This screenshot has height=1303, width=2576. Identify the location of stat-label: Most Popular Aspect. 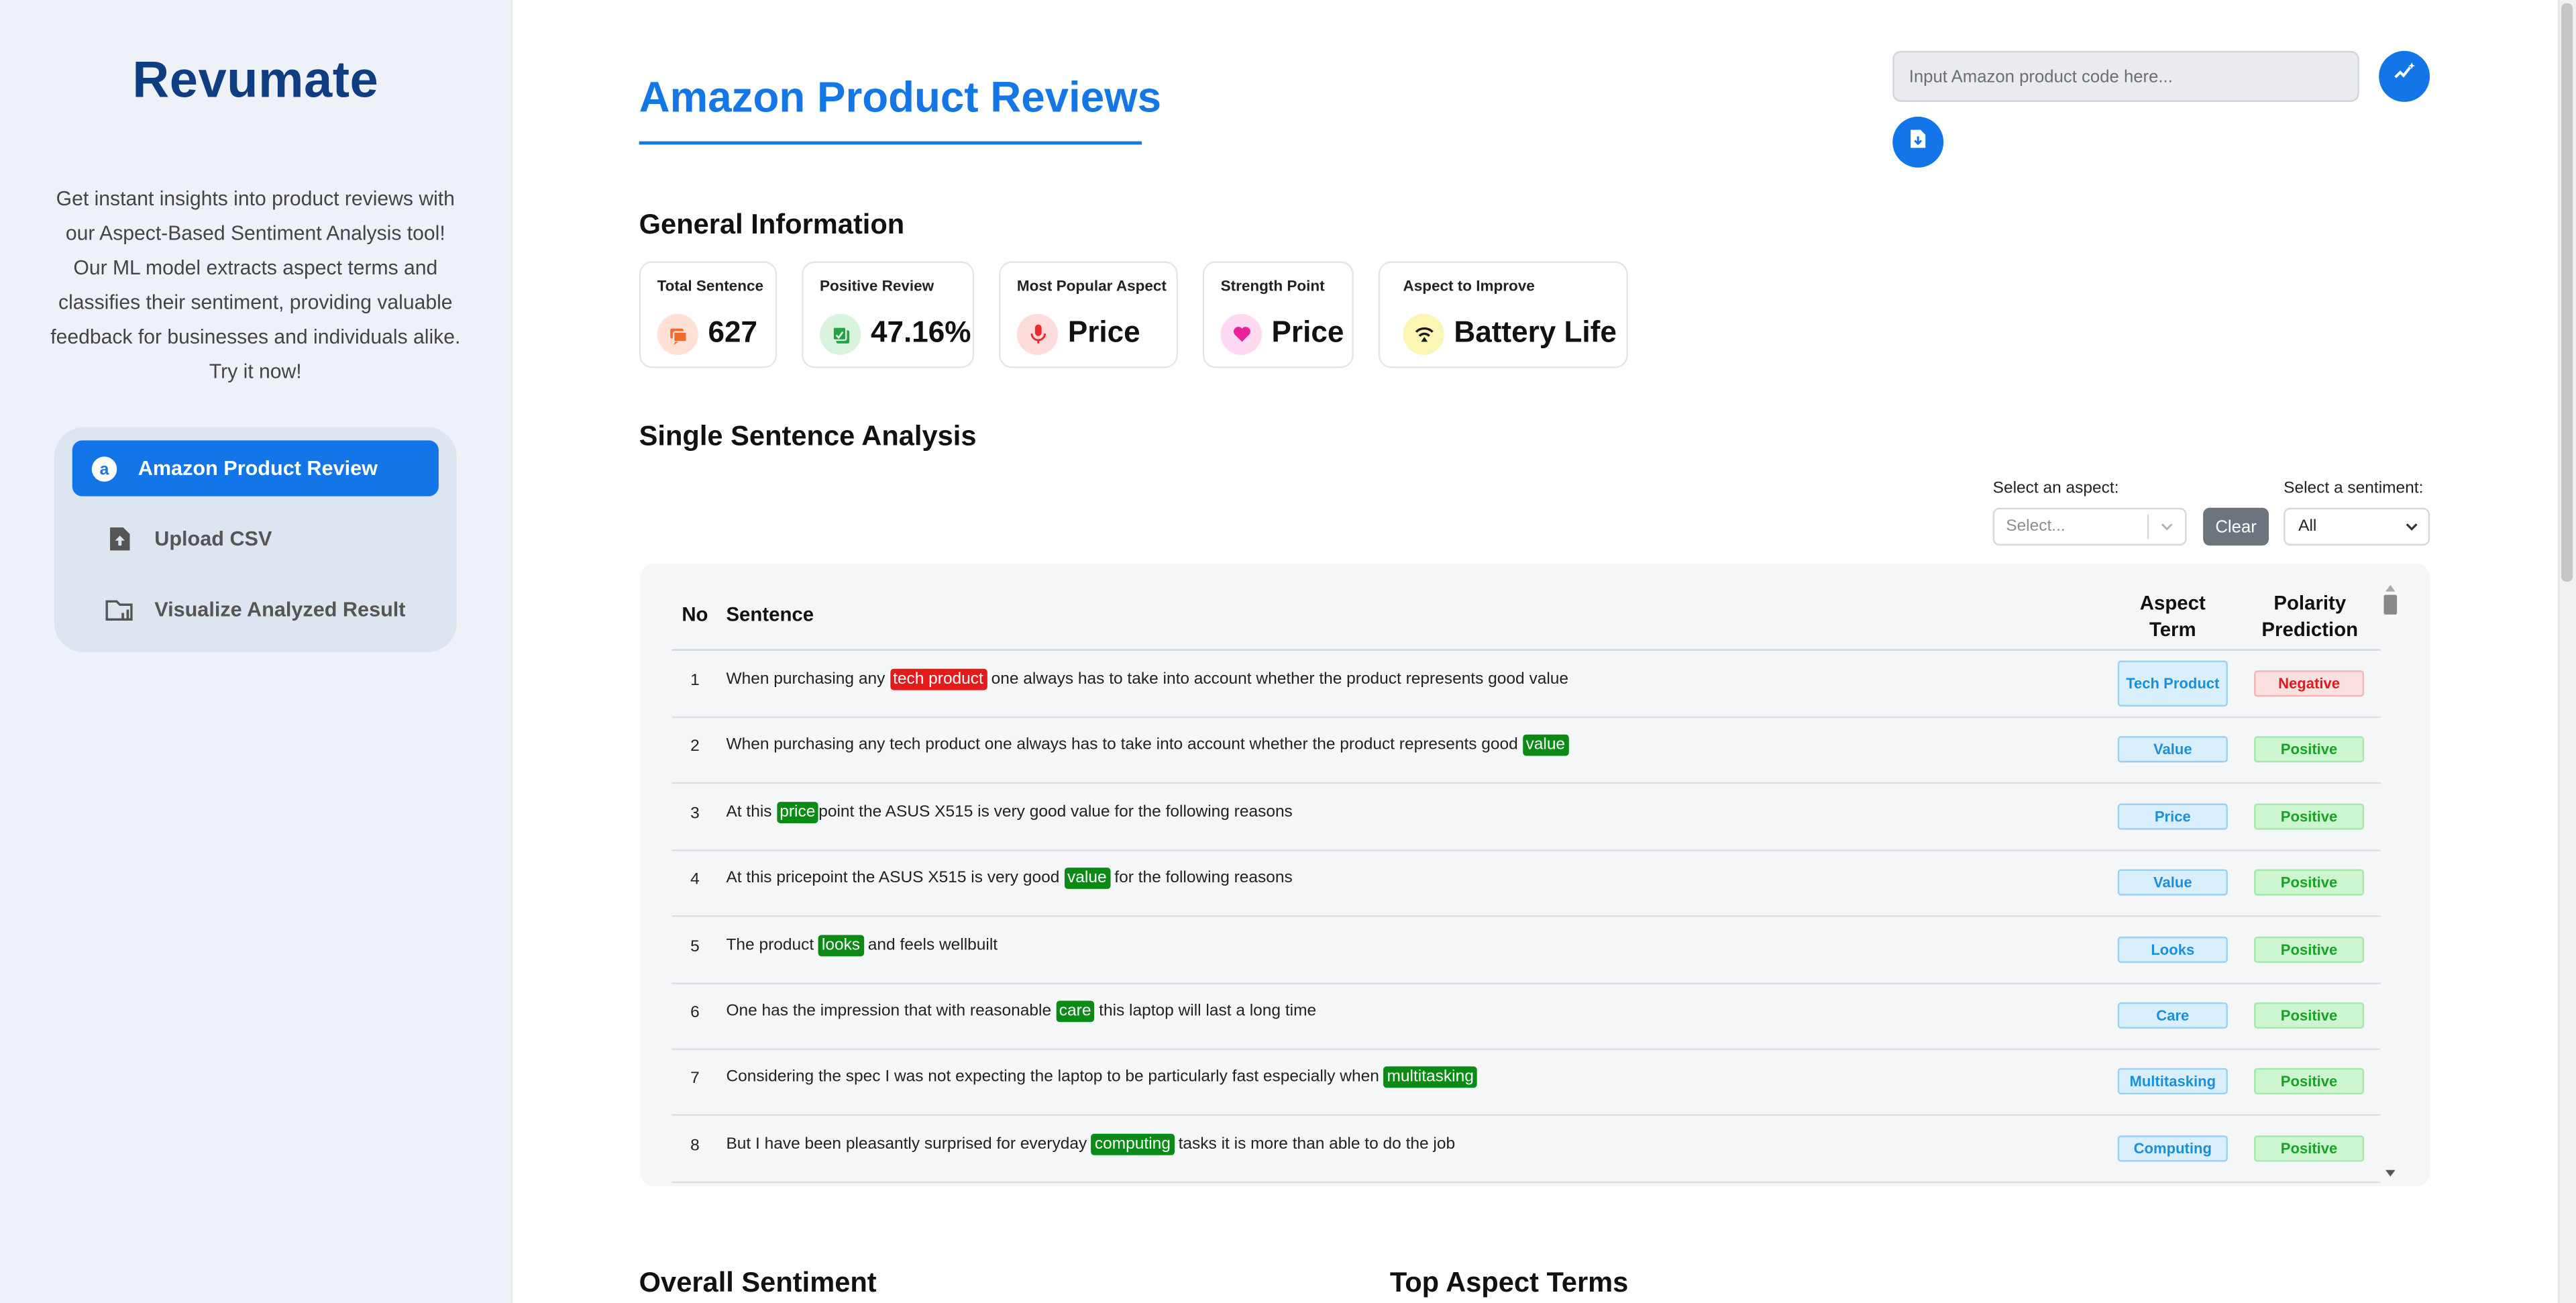
(1091, 286).